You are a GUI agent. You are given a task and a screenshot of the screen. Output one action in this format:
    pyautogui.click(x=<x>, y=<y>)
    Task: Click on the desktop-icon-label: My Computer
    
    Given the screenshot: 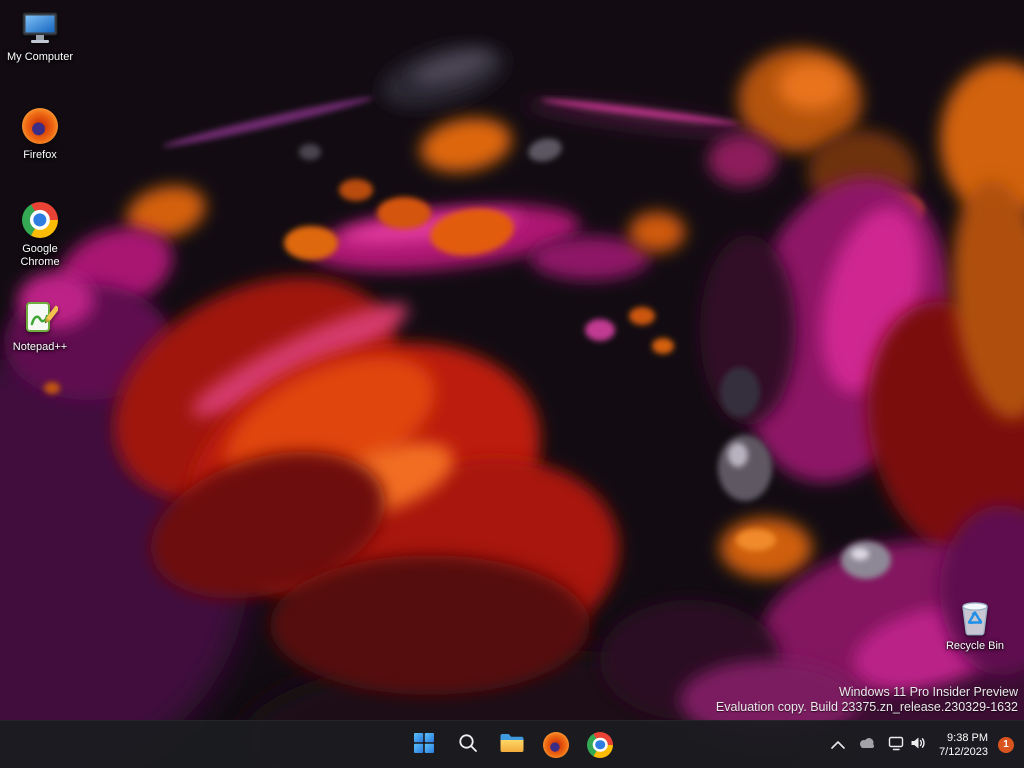 What is the action you would take?
    pyautogui.click(x=40, y=57)
    